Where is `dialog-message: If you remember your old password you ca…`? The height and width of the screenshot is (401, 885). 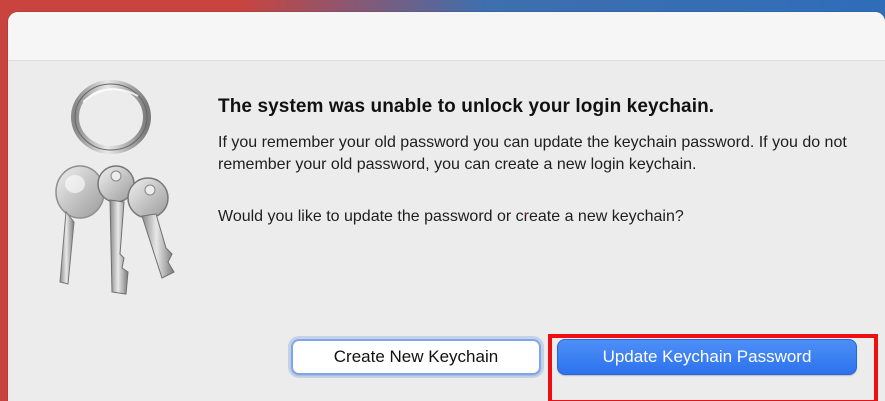 dialog-message: If you remember your old password you ca… is located at coordinates (532, 153).